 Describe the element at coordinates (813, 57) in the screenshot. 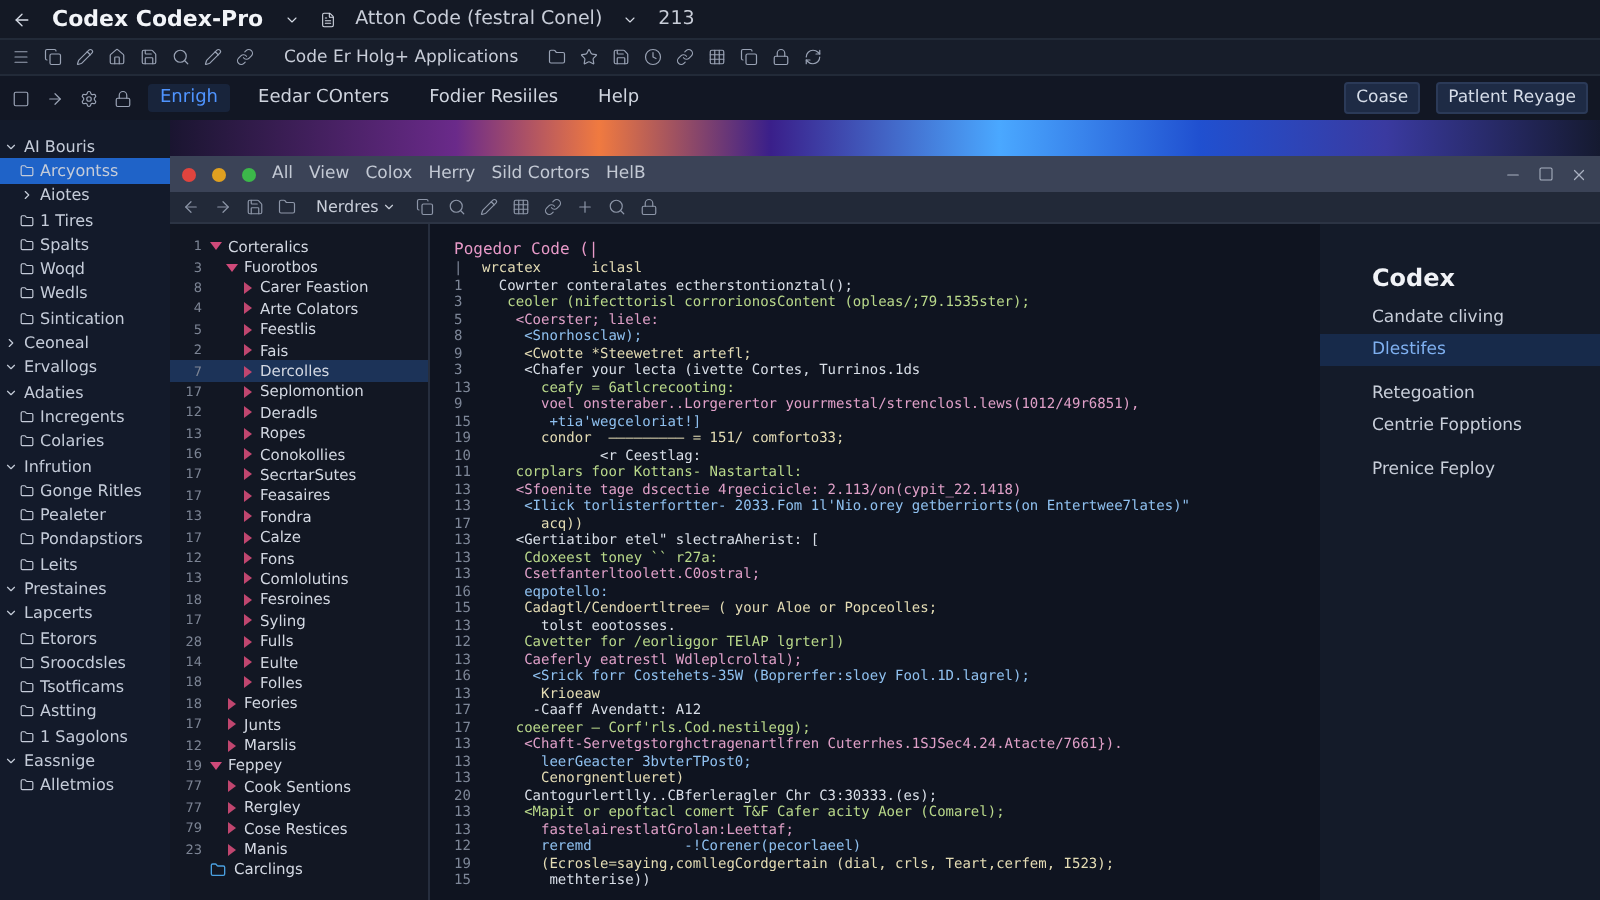

I see `refresh-icon` at that location.